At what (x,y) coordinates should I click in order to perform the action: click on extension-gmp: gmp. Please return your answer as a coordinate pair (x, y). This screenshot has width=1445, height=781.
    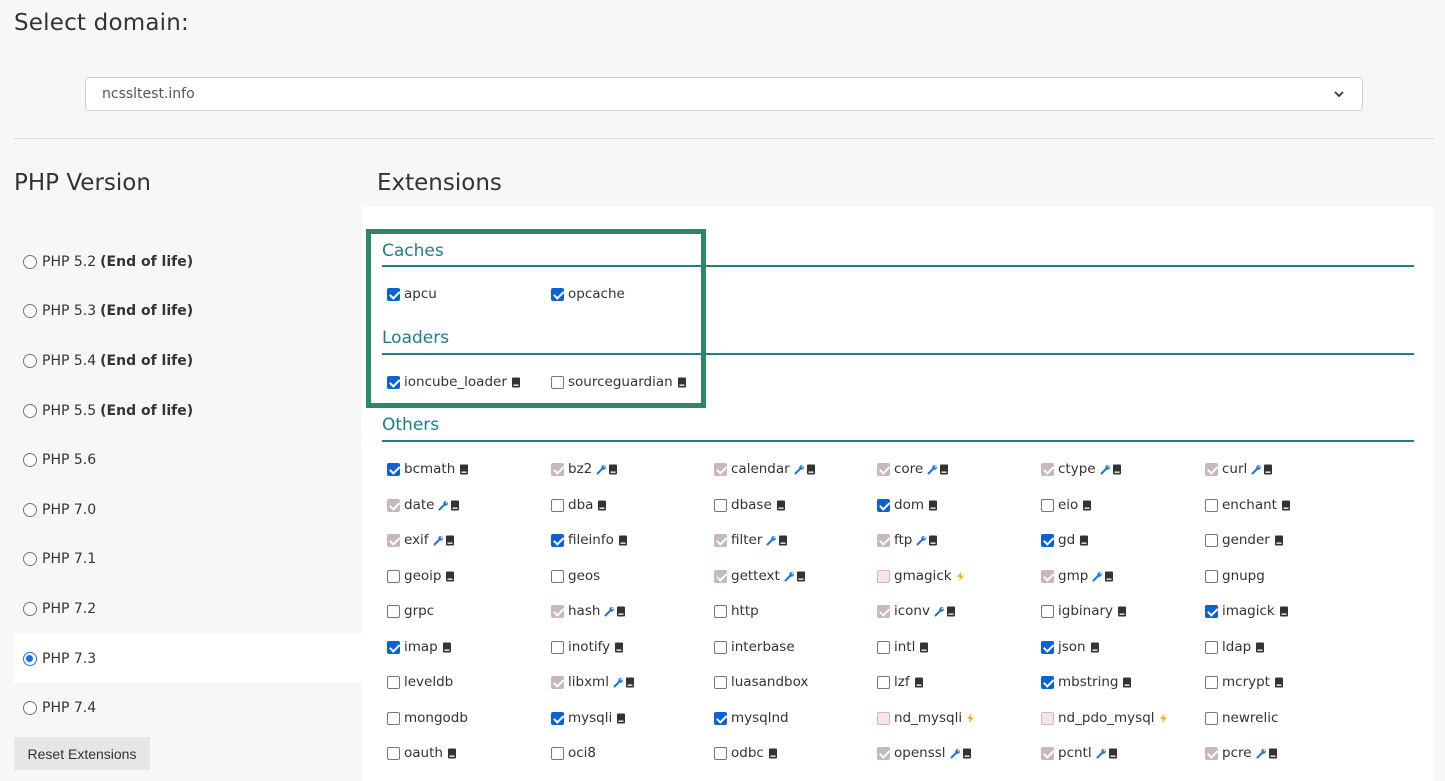
    Looking at the image, I should click on (1077, 576).